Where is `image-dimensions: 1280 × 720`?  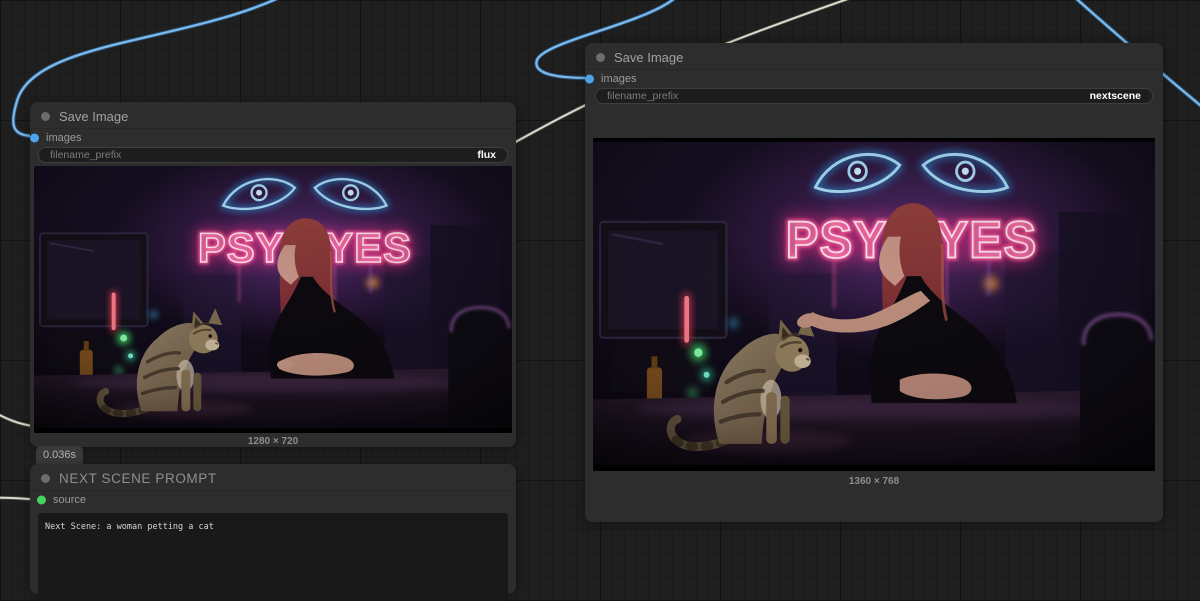
image-dimensions: 1280 × 720 is located at coordinates (273, 441).